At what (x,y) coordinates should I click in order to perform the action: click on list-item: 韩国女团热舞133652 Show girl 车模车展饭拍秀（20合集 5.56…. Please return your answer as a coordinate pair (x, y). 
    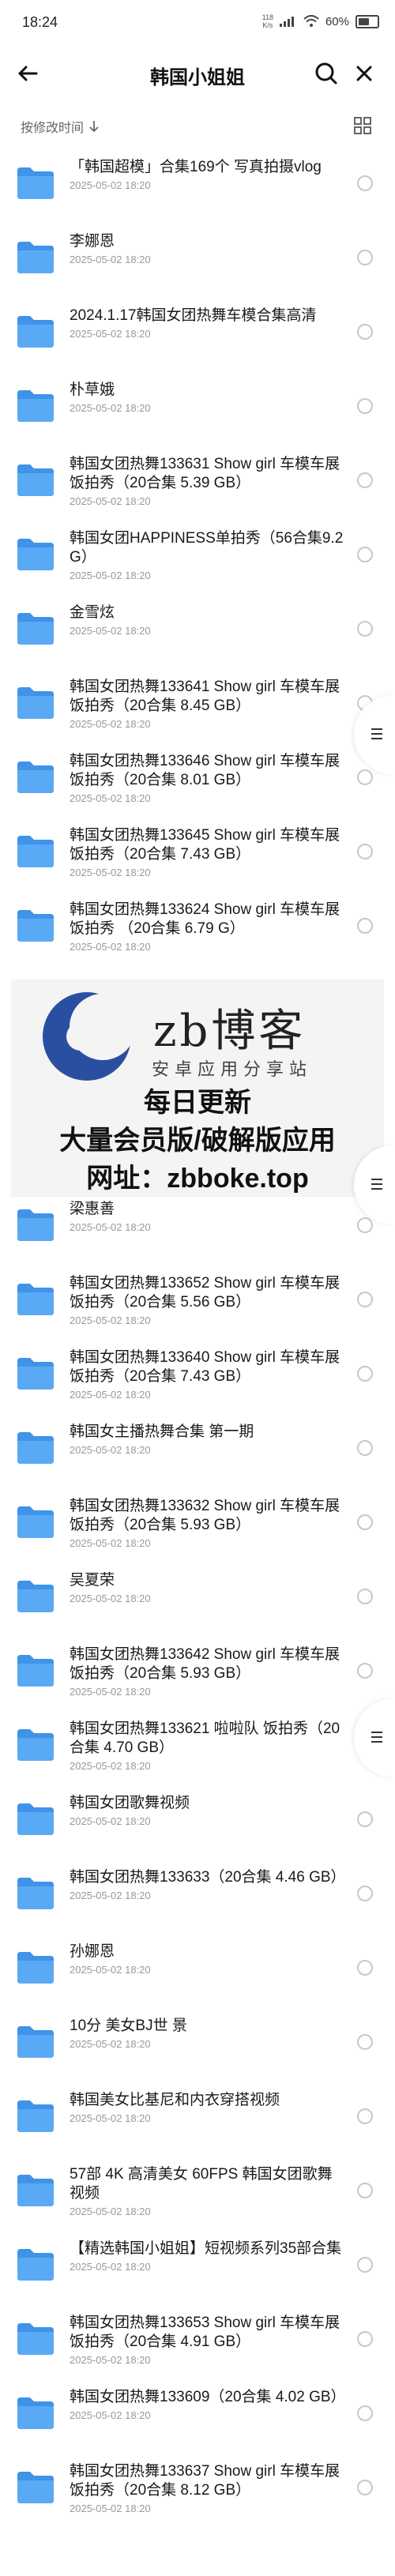
    Looking at the image, I should click on (198, 1301).